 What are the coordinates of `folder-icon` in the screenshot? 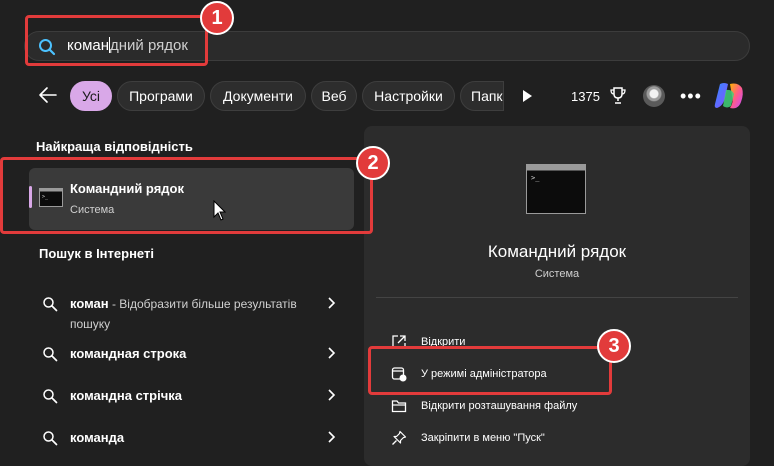 It's located at (399, 406).